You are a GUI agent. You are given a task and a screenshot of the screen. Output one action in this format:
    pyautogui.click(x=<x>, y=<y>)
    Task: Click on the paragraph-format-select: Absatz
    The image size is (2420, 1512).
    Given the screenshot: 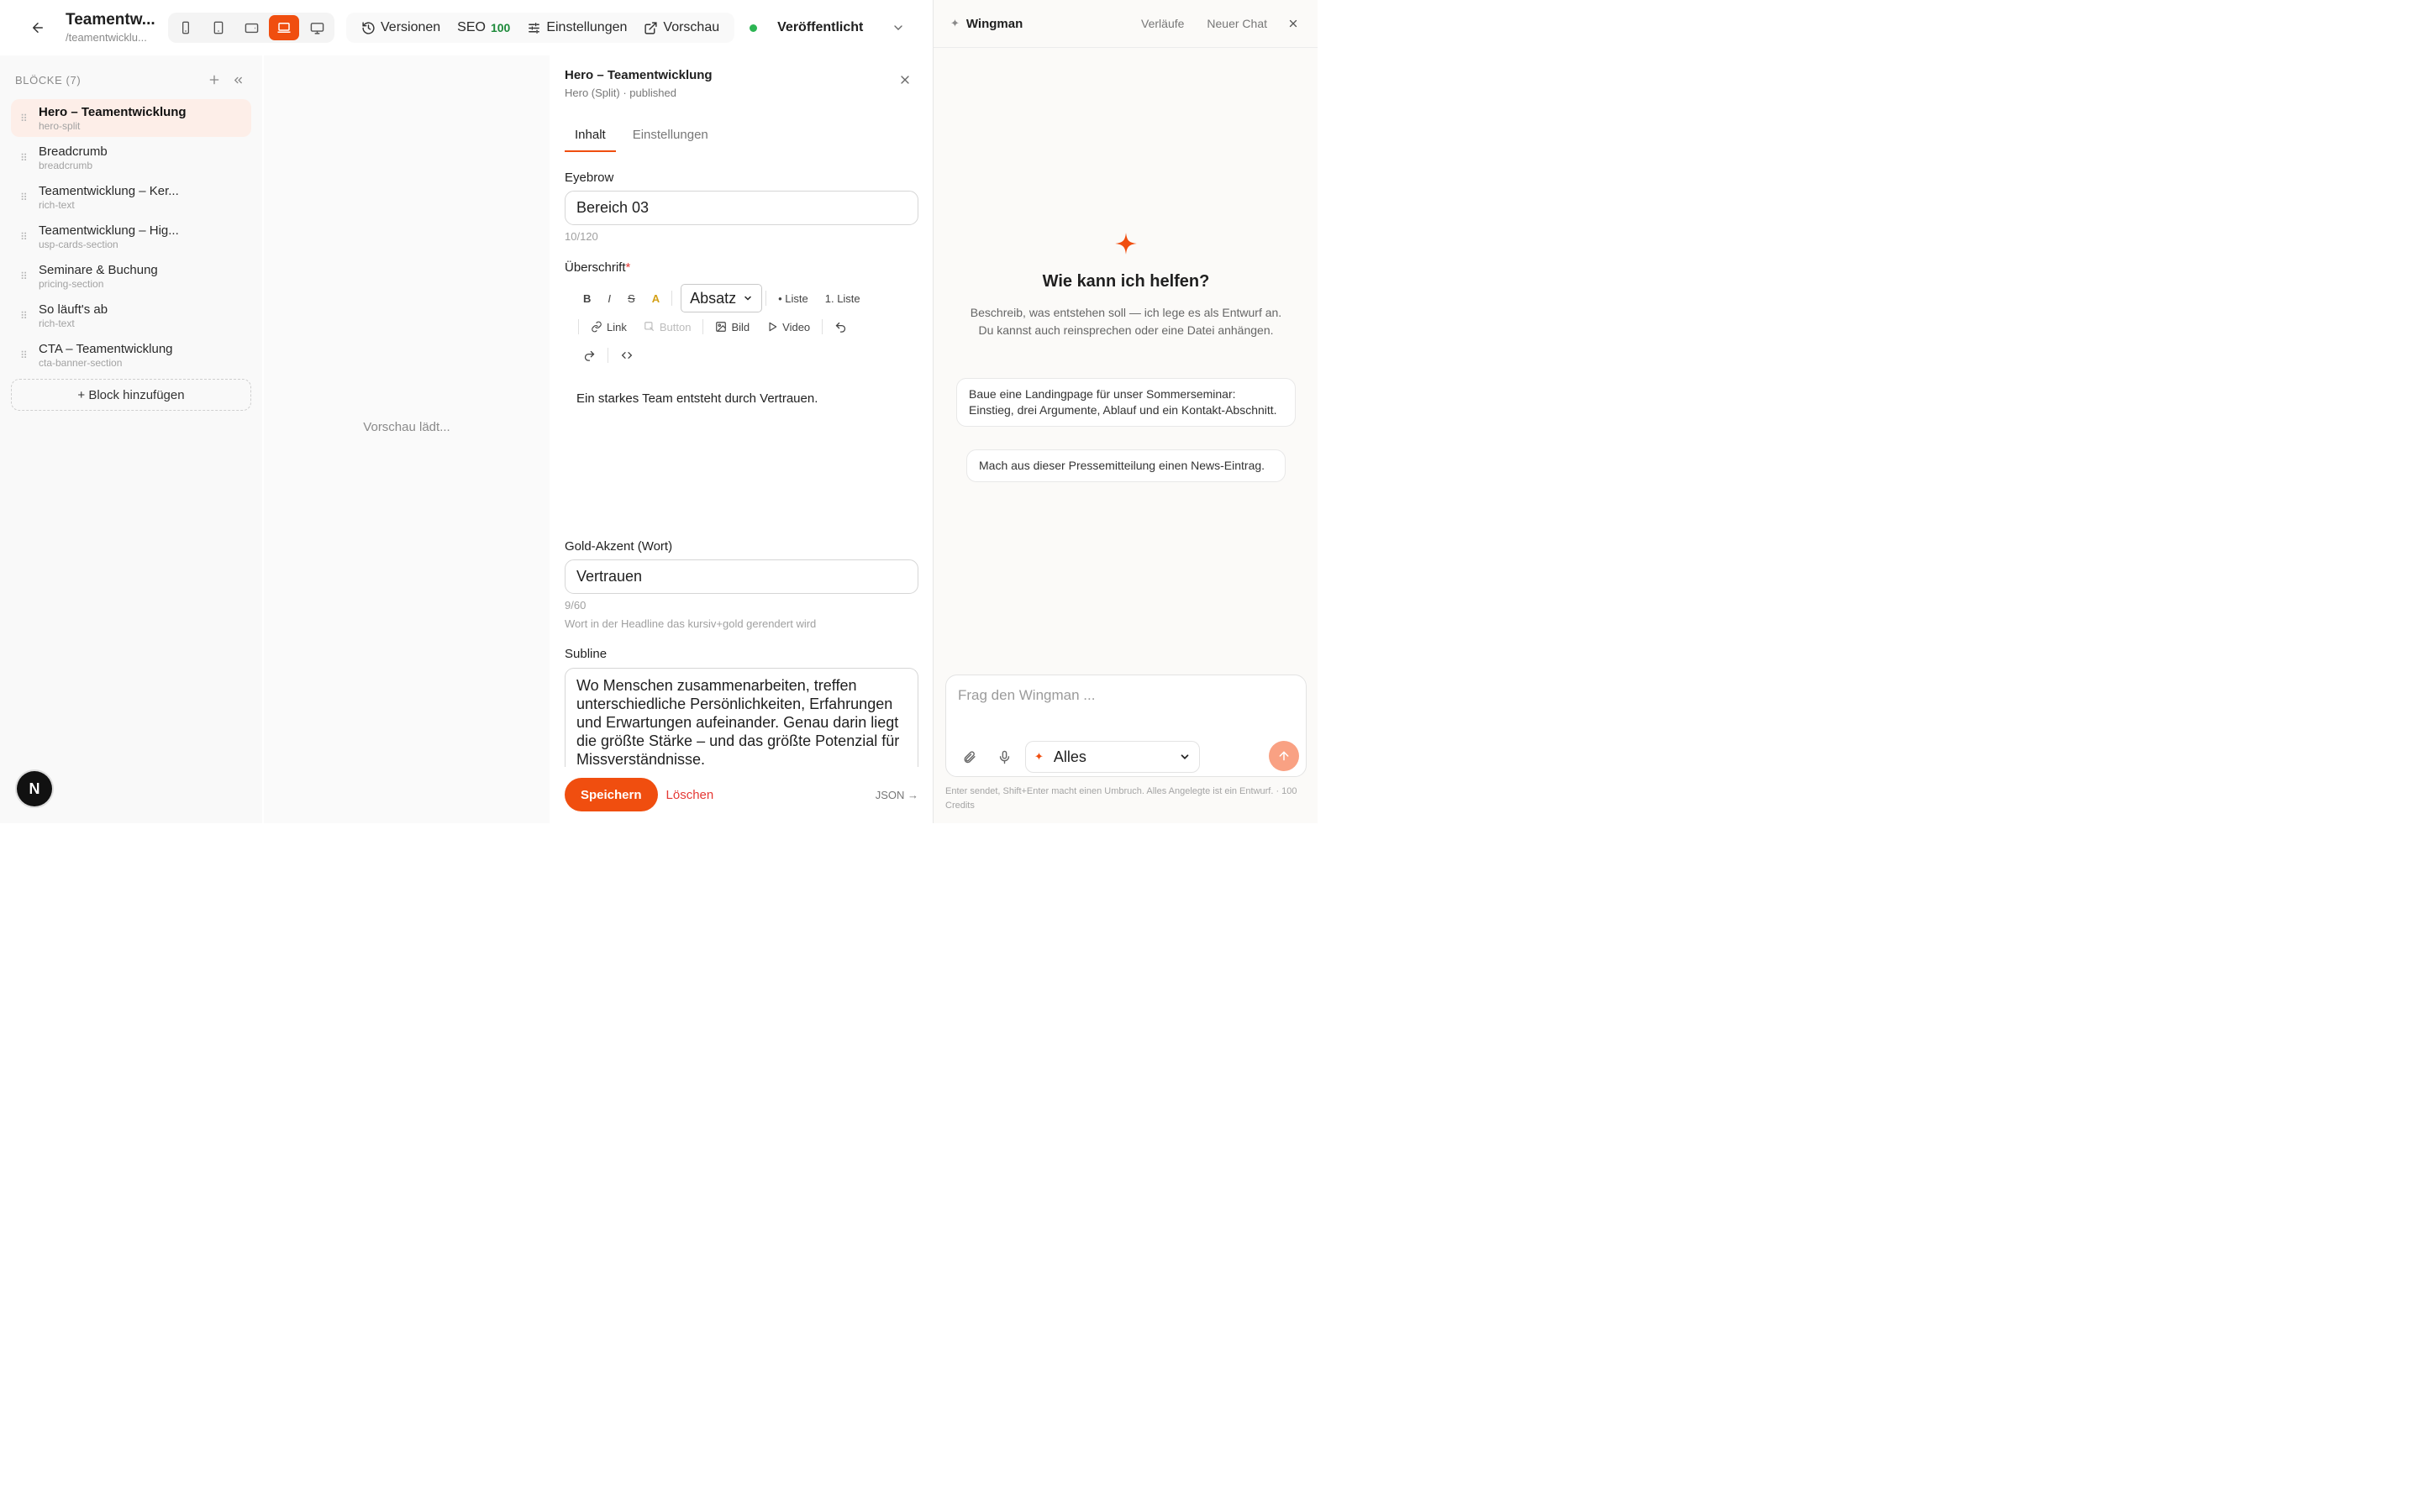 What is the action you would take?
    pyautogui.click(x=722, y=298)
    